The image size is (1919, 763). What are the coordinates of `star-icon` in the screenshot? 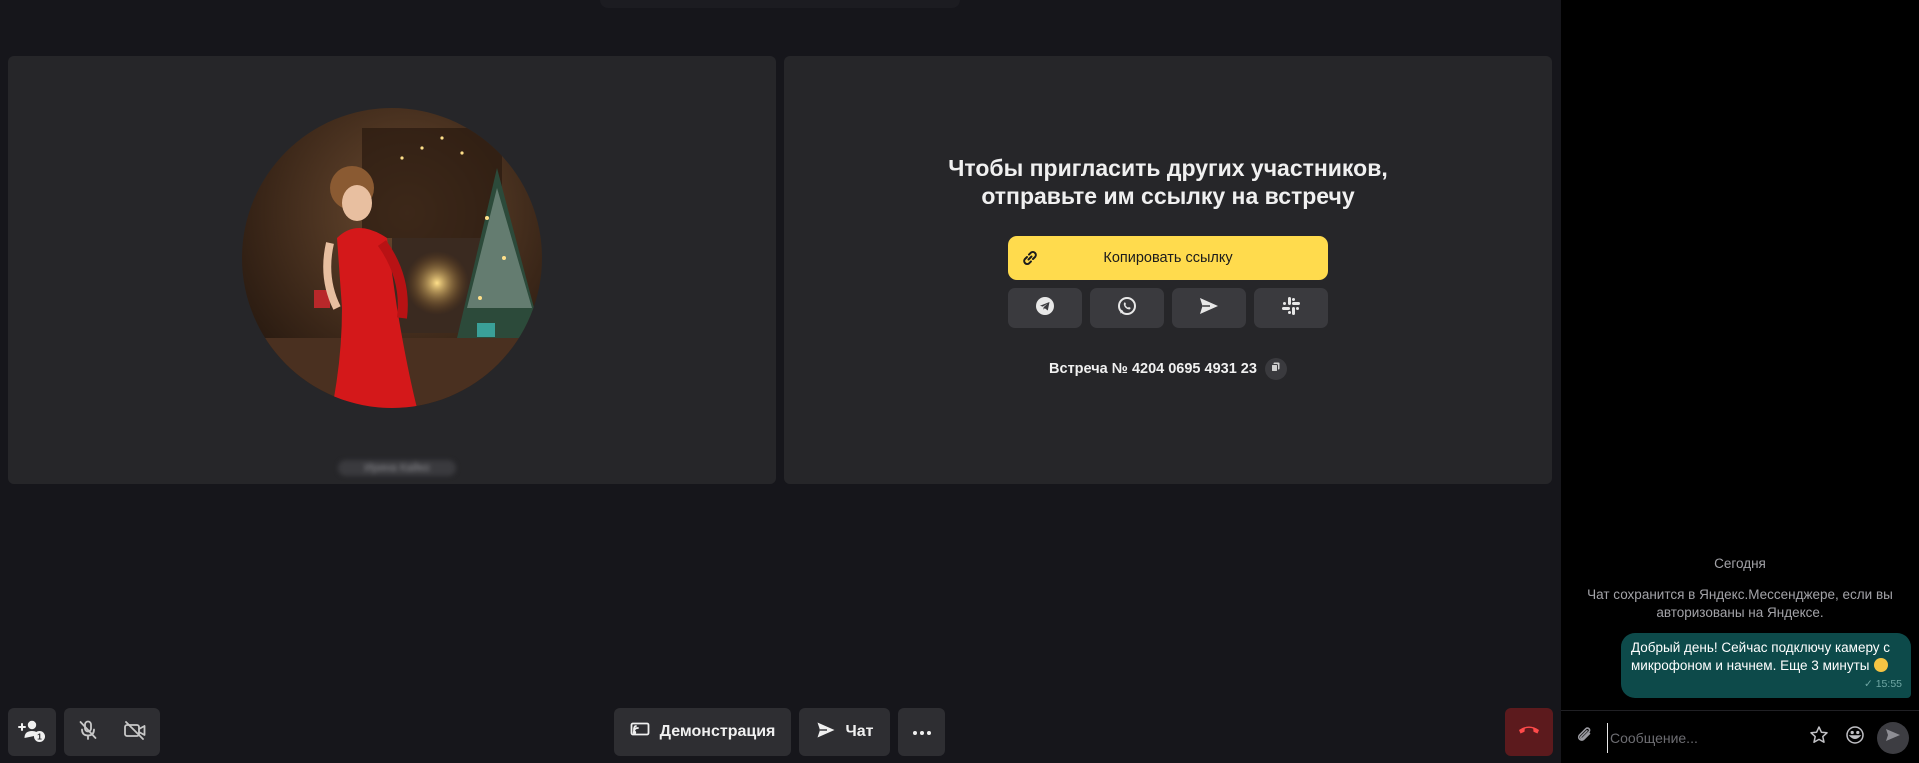 It's located at (1819, 737).